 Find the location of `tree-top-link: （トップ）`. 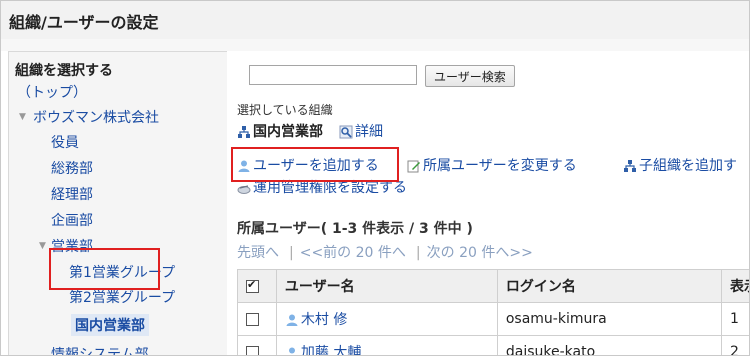

tree-top-link: （トップ） is located at coordinates (52, 92).